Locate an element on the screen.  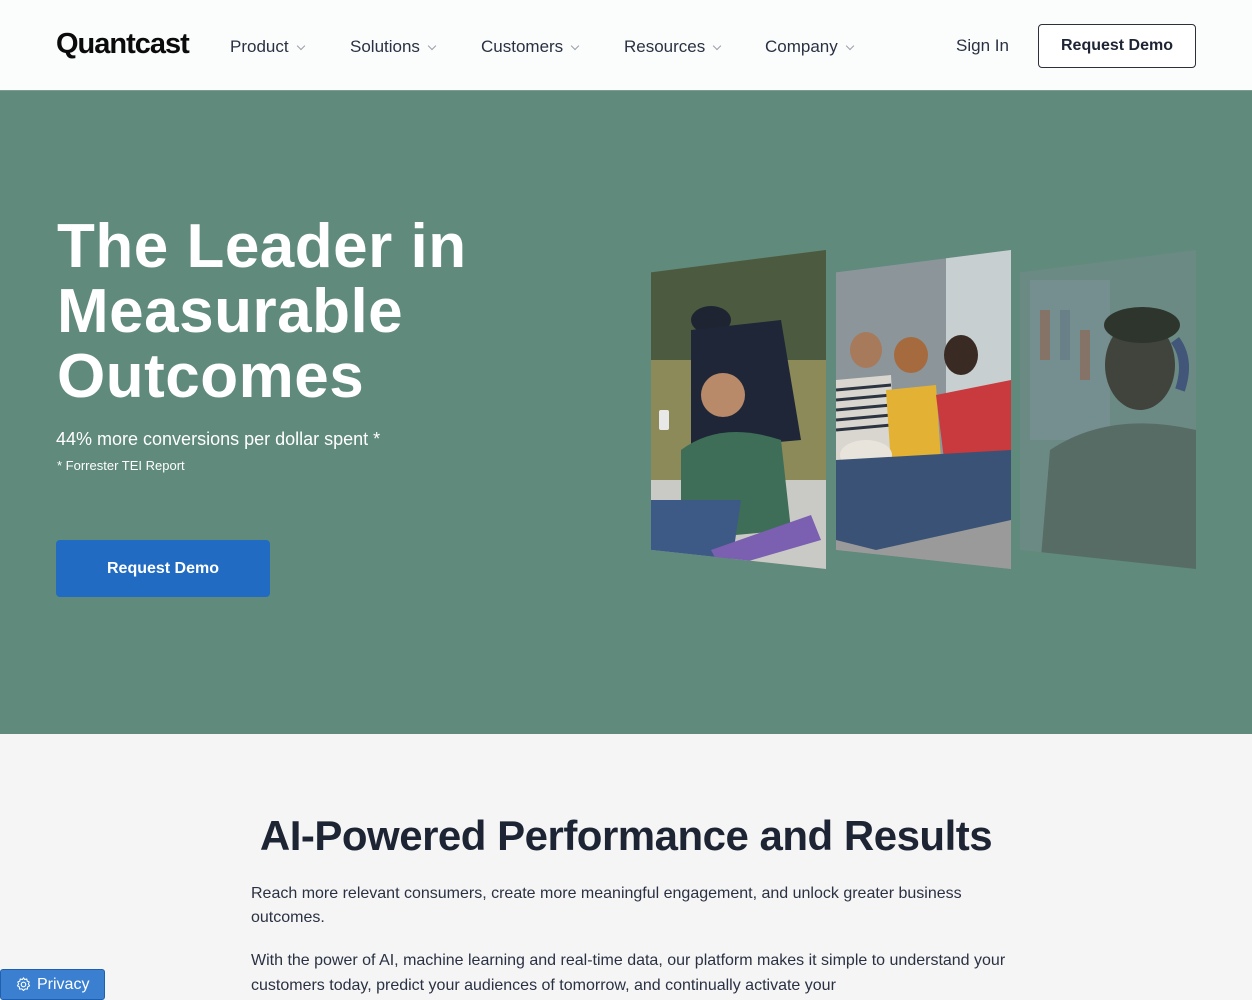
hero-footnote: * Forrester TEI Report is located at coordinates (121, 465).